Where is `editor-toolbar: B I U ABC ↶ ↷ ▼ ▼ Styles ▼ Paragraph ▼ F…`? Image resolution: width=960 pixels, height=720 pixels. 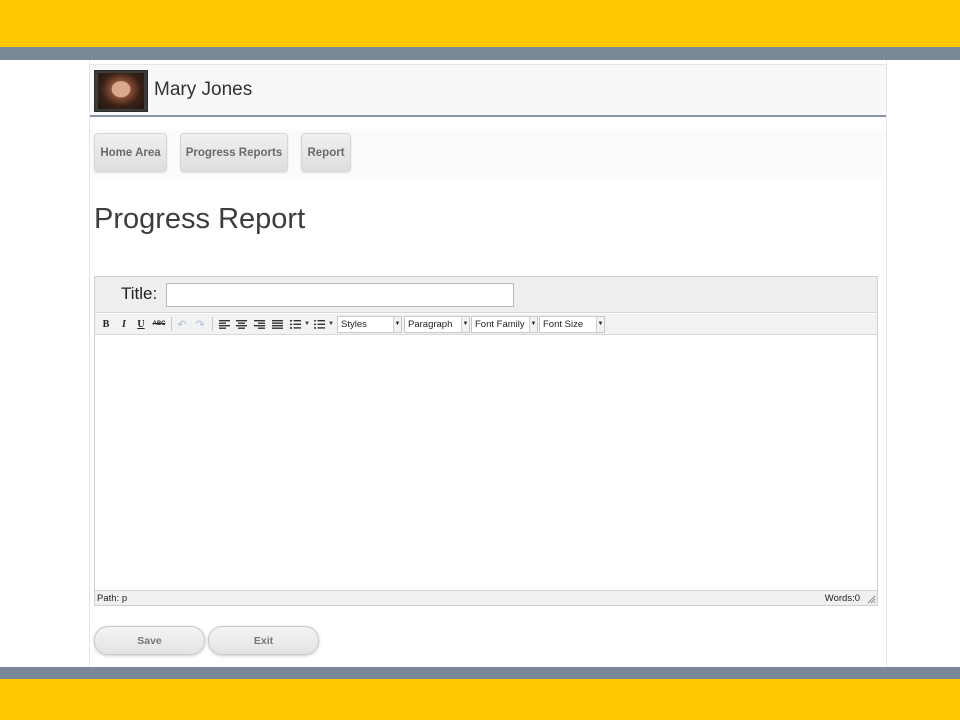
editor-toolbar: B I U ABC ↶ ↷ ▼ ▼ Styles ▼ Paragraph ▼ F… is located at coordinates (486, 324).